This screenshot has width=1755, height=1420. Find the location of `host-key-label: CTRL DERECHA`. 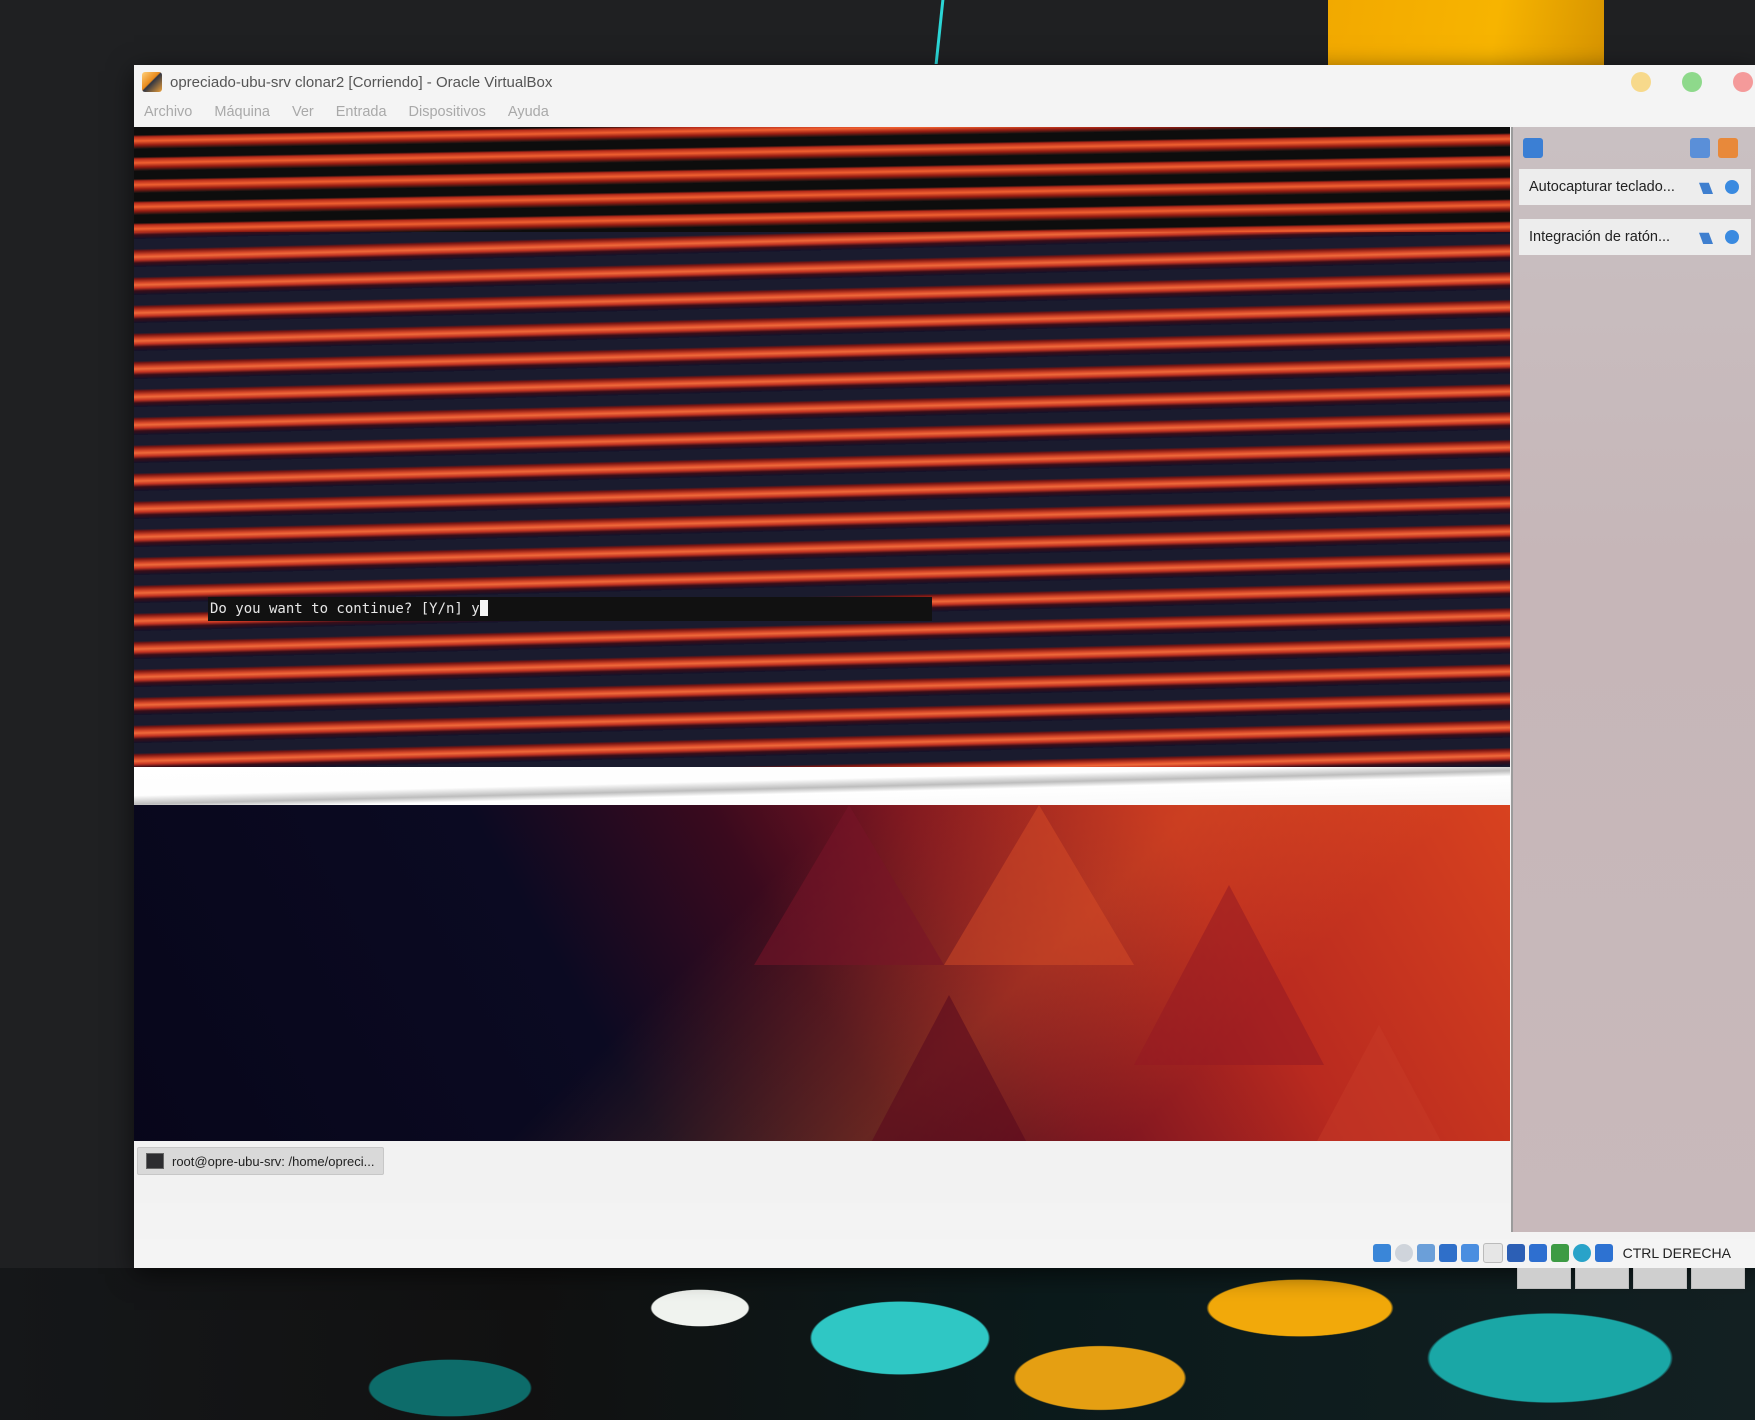

host-key-label: CTRL DERECHA is located at coordinates (1676, 1253).